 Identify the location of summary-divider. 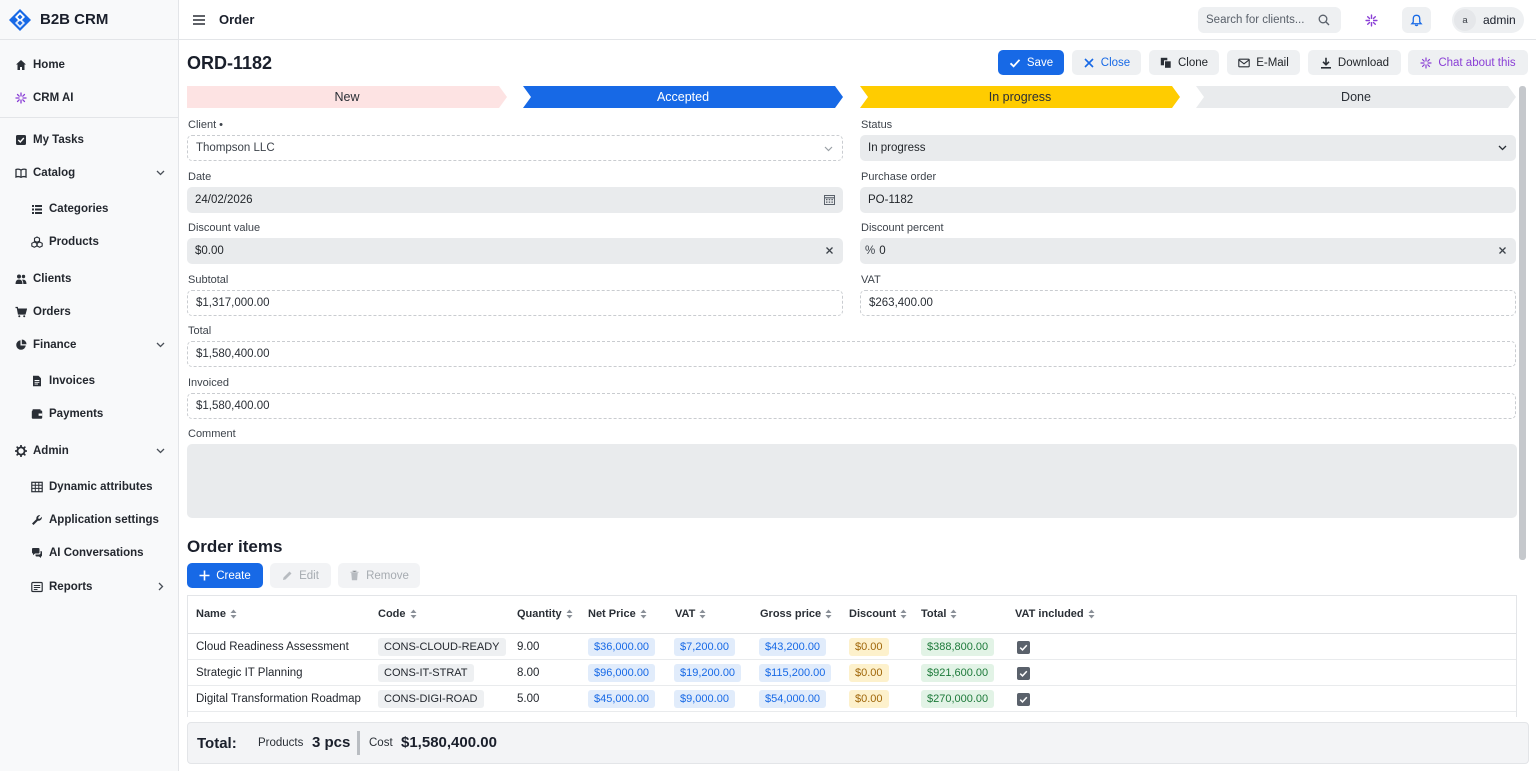
(358, 743).